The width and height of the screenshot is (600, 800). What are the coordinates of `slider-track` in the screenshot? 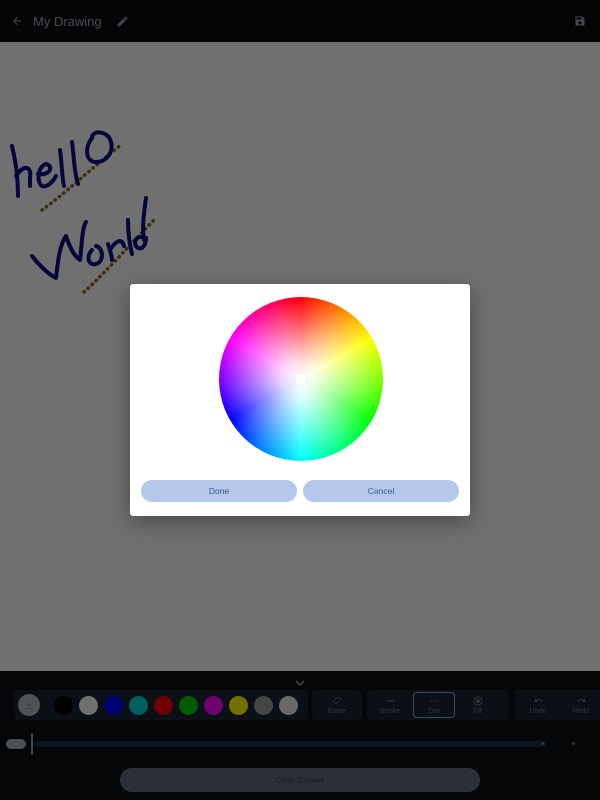 It's located at (291, 744).